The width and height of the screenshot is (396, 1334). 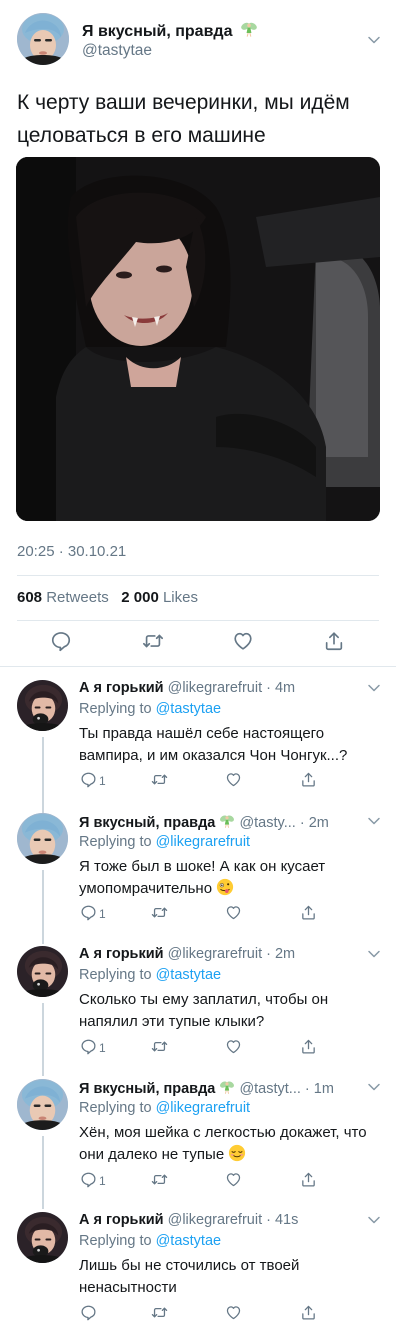 What do you see at coordinates (225, 887) in the screenshot?
I see `zany-face-emoji` at bounding box center [225, 887].